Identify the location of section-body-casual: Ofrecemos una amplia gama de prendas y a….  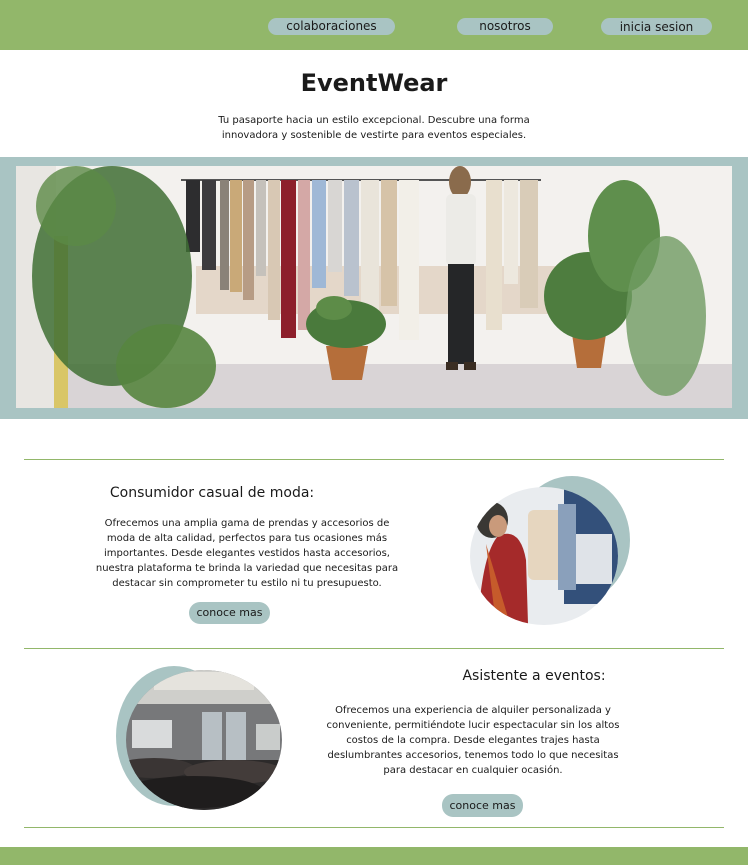
(247, 553).